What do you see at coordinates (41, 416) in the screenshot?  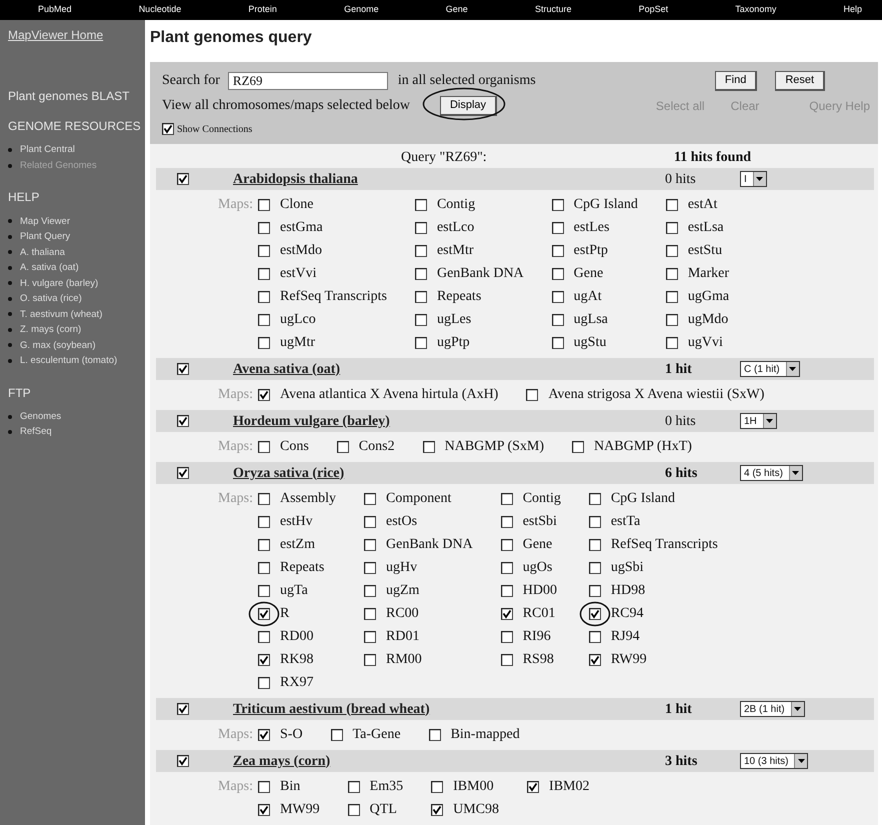 I see `sidebar-link: Genomes` at bounding box center [41, 416].